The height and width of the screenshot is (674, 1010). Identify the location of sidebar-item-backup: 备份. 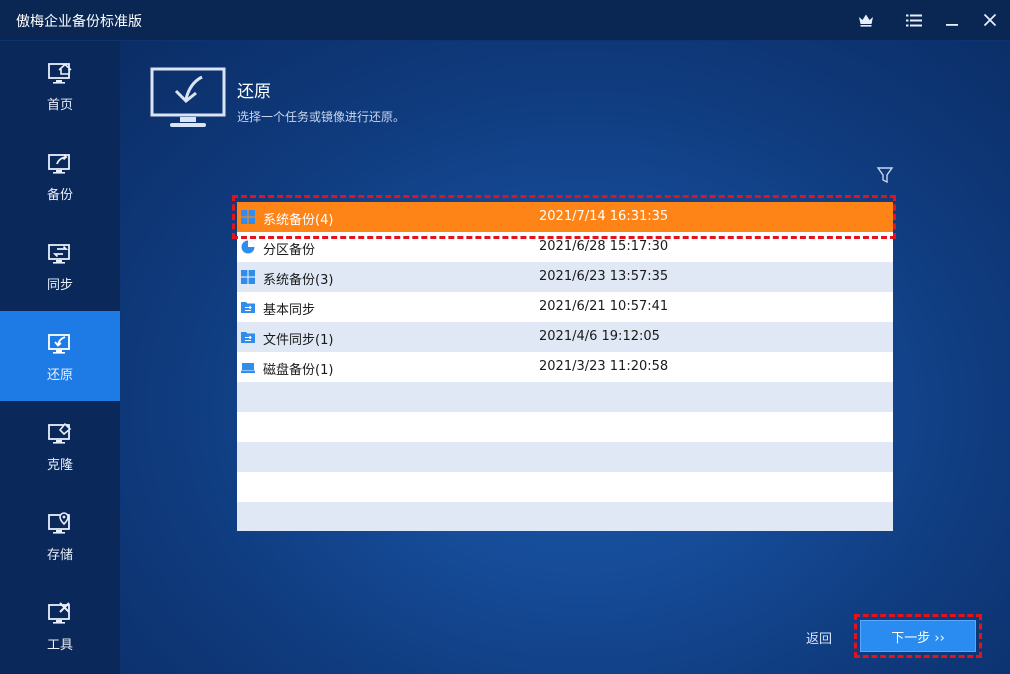
(60, 176).